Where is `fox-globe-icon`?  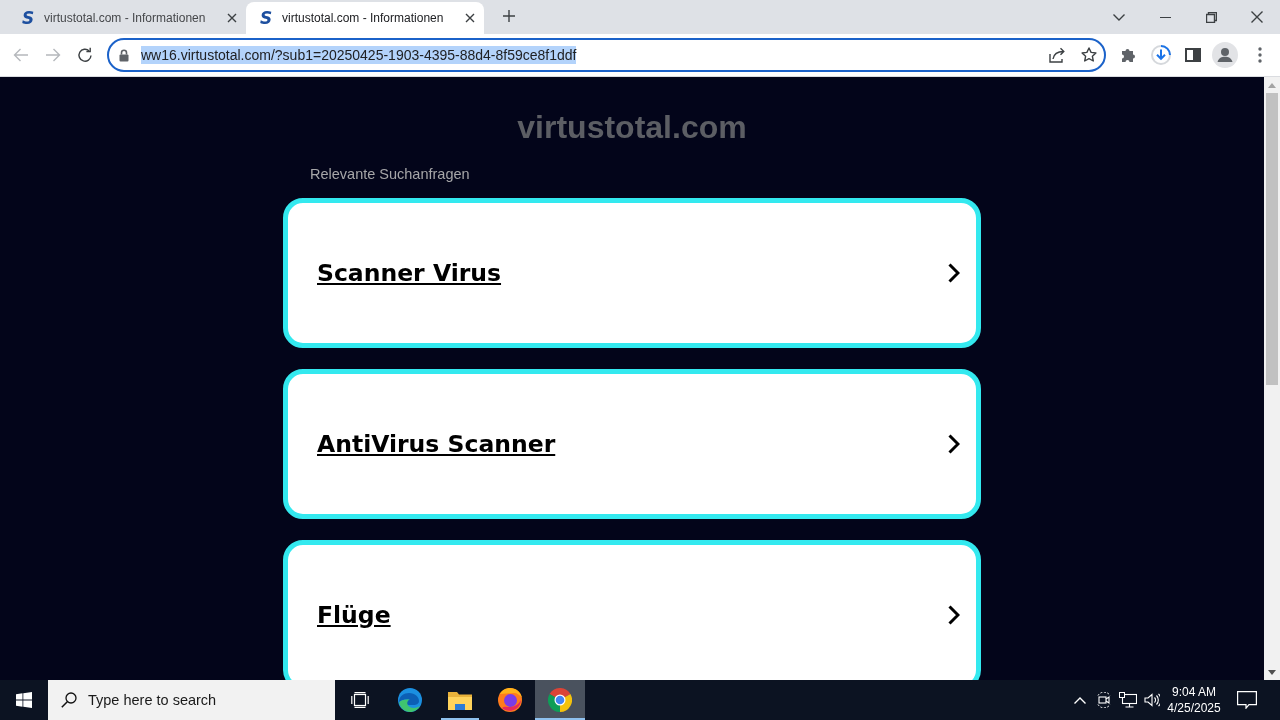 fox-globe-icon is located at coordinates (510, 700).